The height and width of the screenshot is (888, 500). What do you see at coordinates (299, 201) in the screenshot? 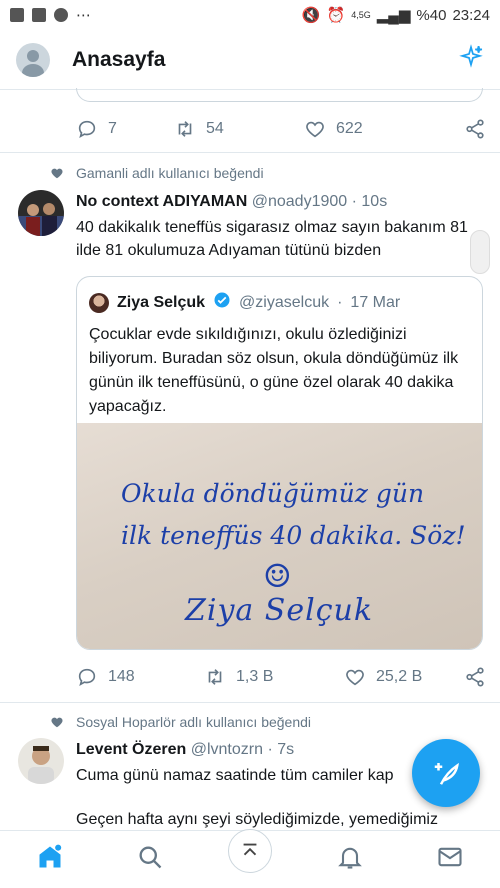
I see `author-handle: @noady1900` at bounding box center [299, 201].